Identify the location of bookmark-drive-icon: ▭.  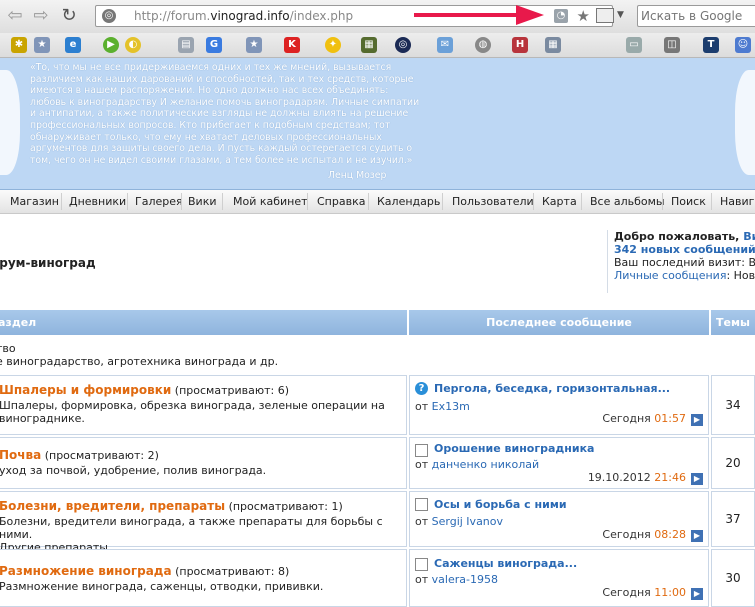
(634, 45).